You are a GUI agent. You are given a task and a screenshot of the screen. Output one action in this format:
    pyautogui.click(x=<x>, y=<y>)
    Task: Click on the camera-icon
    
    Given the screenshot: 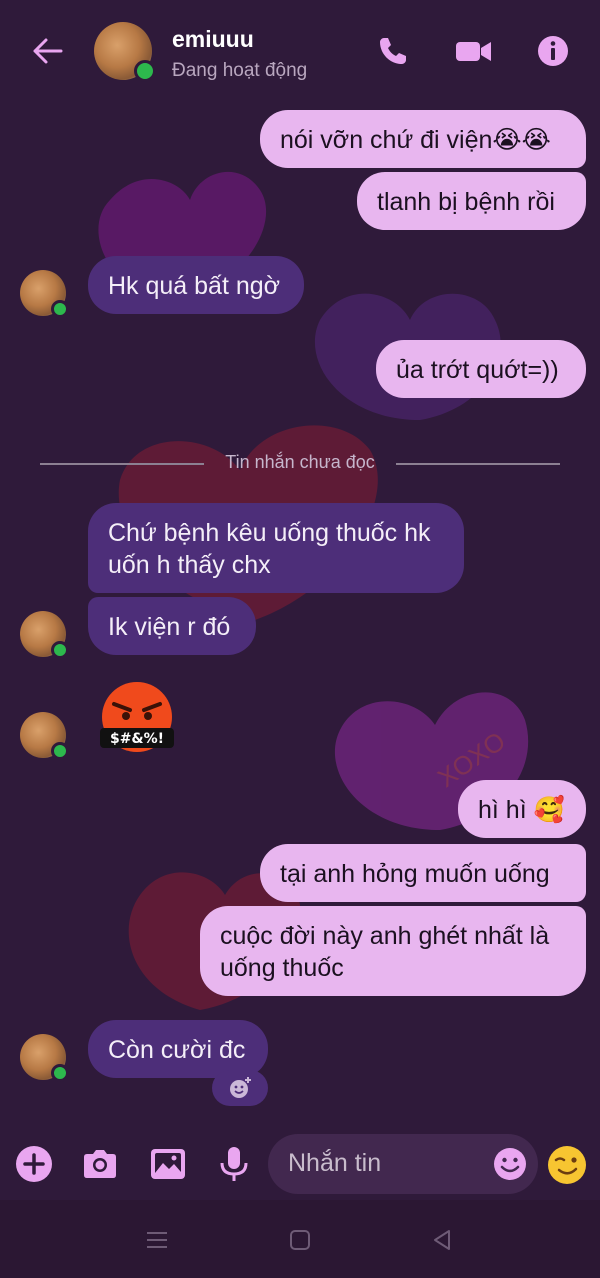 What is the action you would take?
    pyautogui.click(x=100, y=1164)
    